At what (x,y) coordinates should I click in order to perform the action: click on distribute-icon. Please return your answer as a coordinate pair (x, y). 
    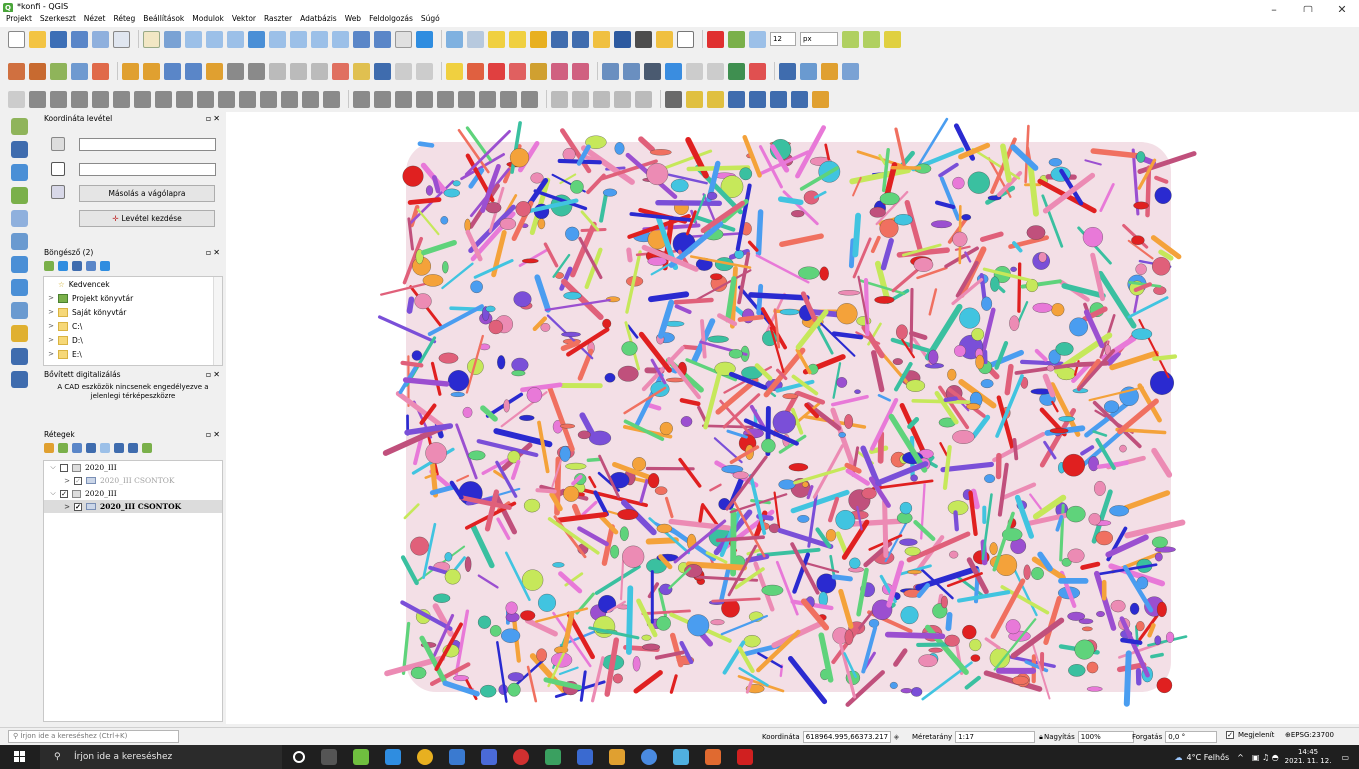
    Looking at the image, I should click on (382, 99).